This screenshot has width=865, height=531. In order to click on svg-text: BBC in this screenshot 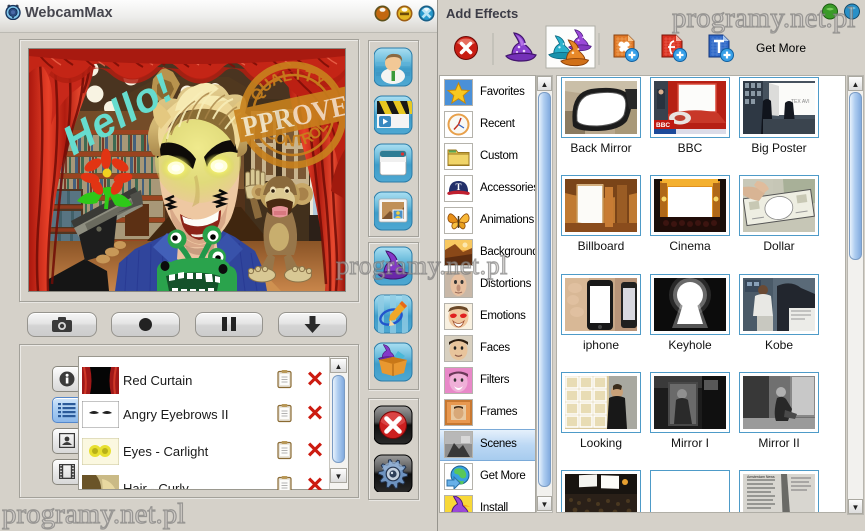, I will do `click(663, 125)`.